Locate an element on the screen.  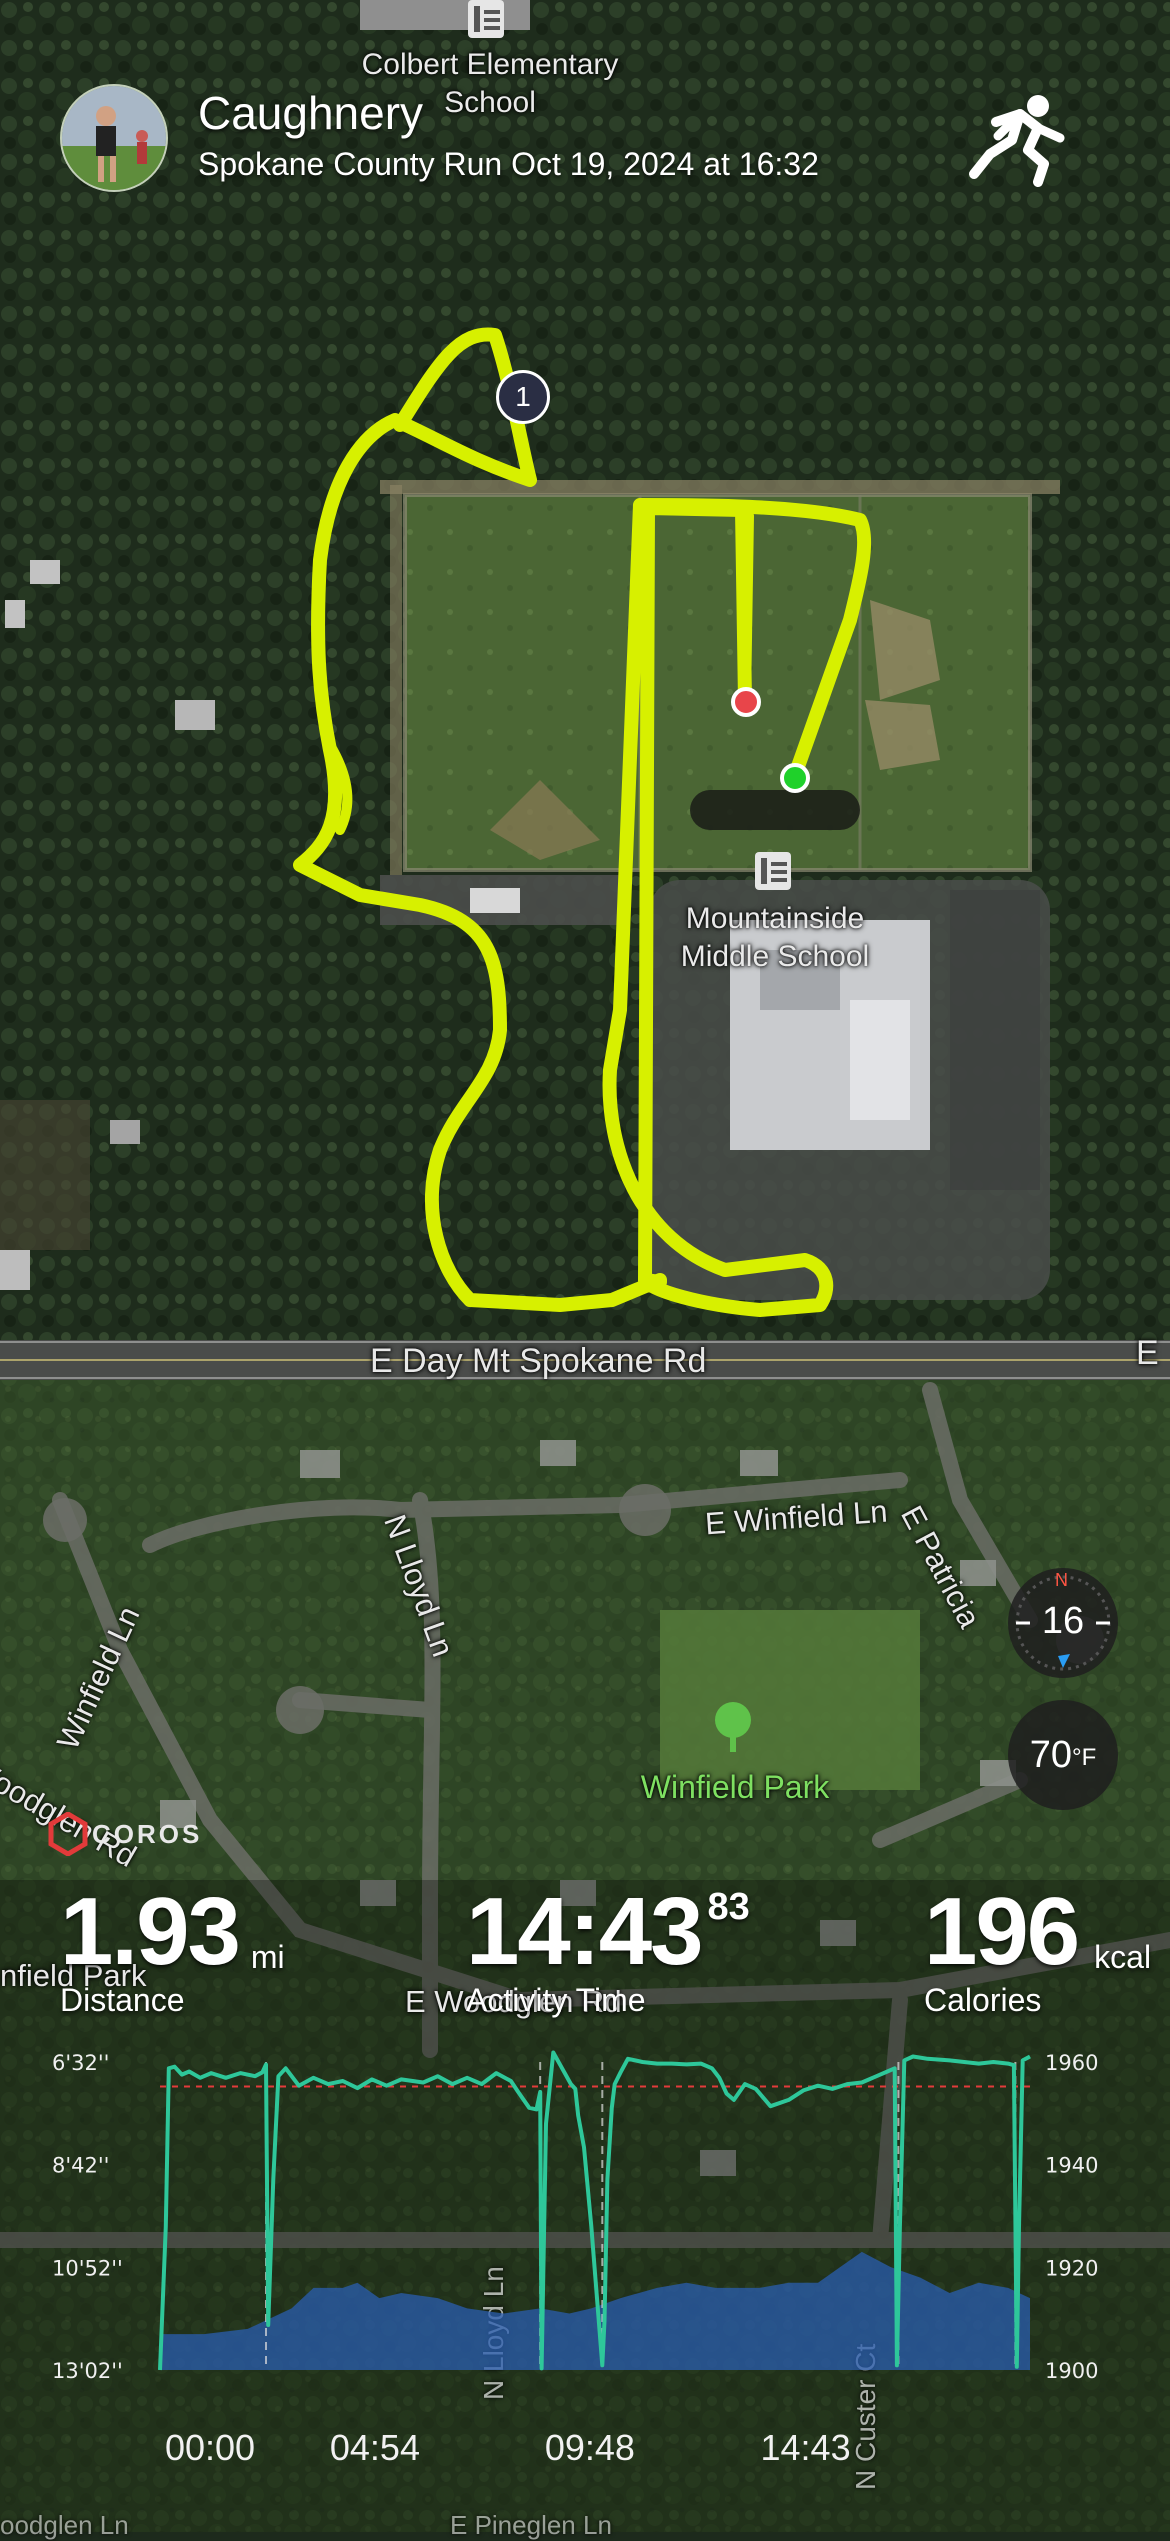
time-axis-tick-label: 14:43 is located at coordinates (806, 2447).